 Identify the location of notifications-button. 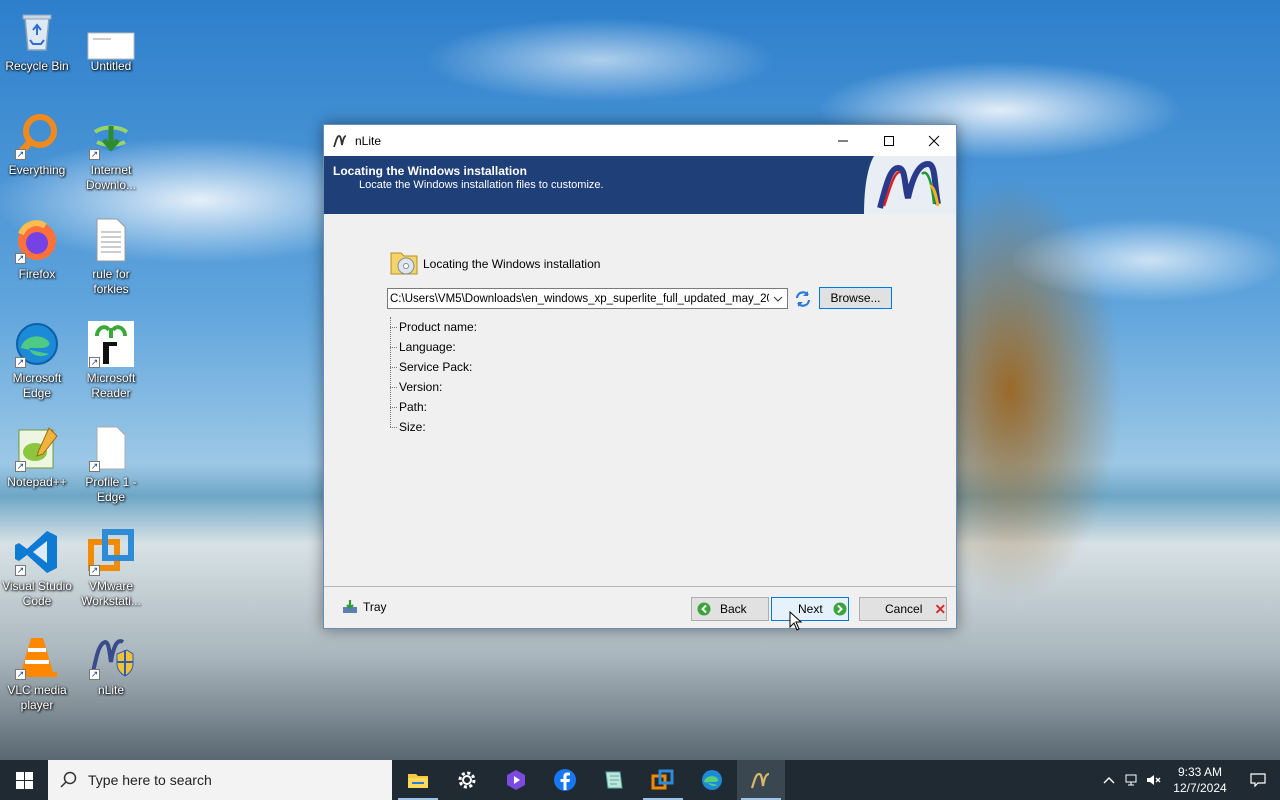
(1258, 780).